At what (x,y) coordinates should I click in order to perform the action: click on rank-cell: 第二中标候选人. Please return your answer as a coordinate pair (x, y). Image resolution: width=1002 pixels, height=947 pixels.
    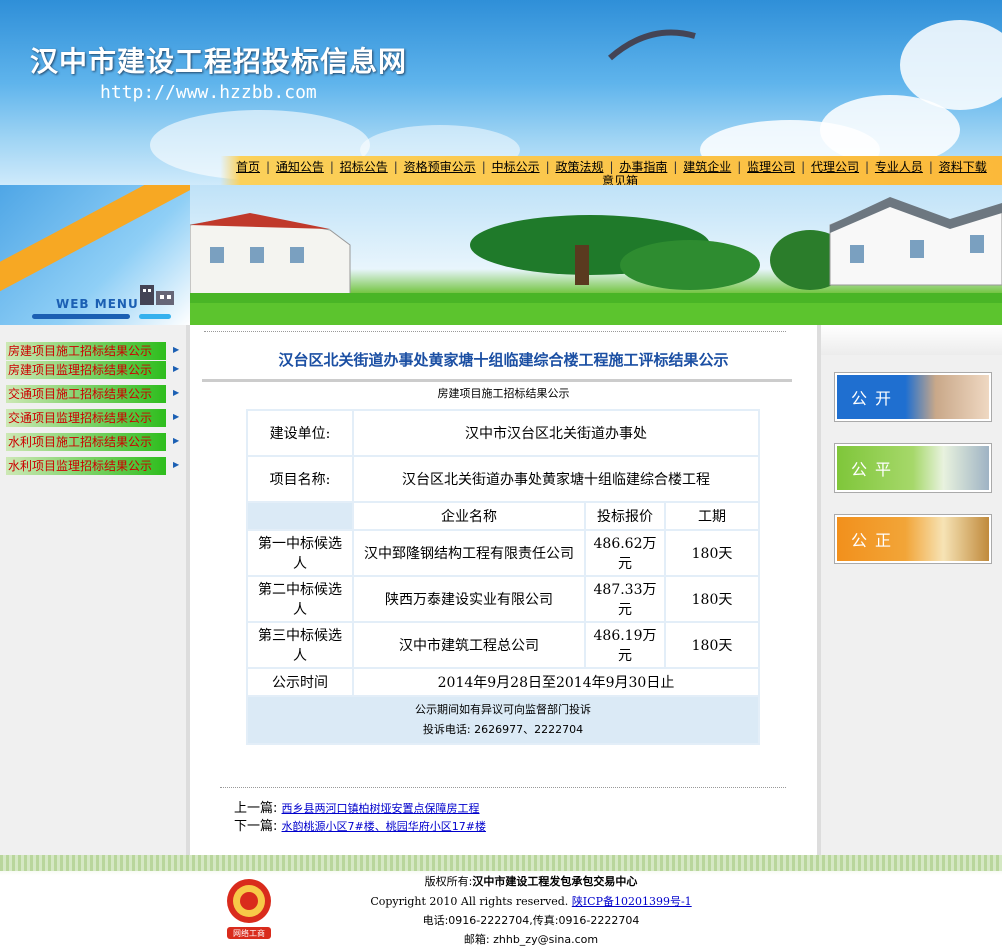
    Looking at the image, I should click on (300, 599).